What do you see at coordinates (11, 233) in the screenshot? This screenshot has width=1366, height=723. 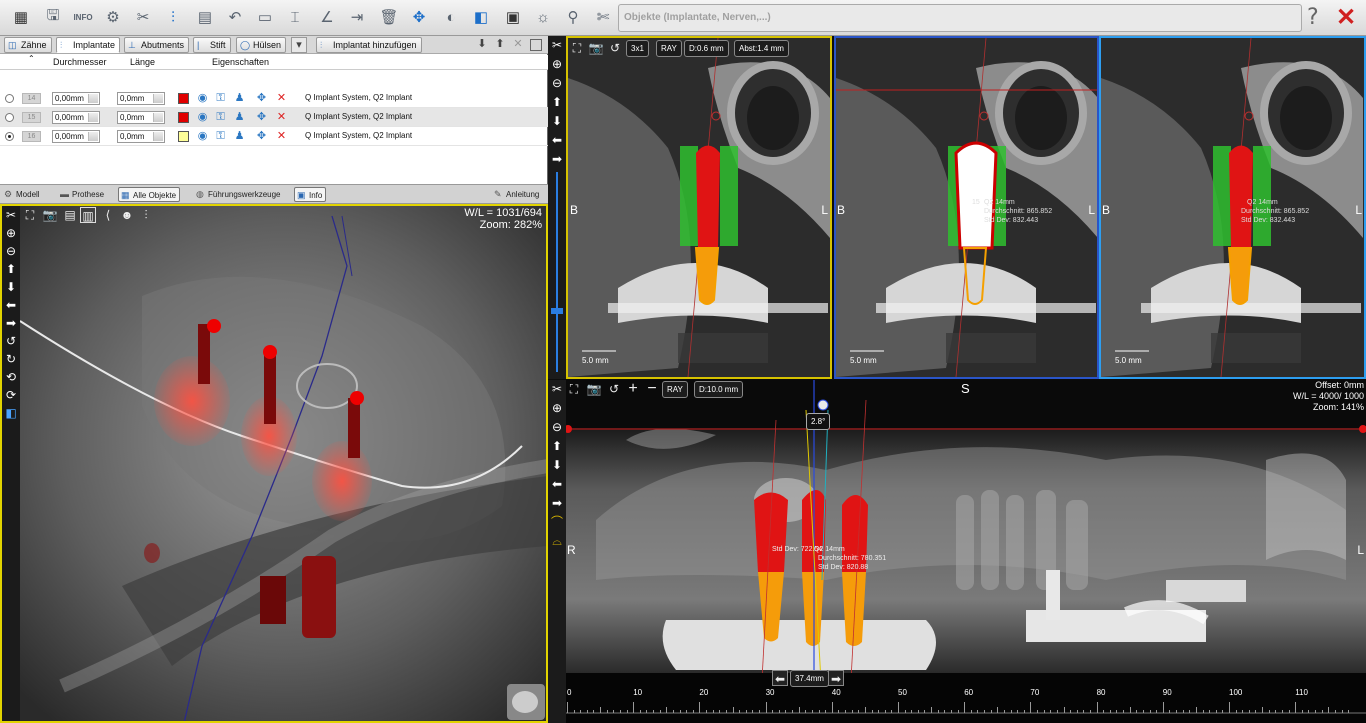 I see `zoom-in-icon: ⊕` at bounding box center [11, 233].